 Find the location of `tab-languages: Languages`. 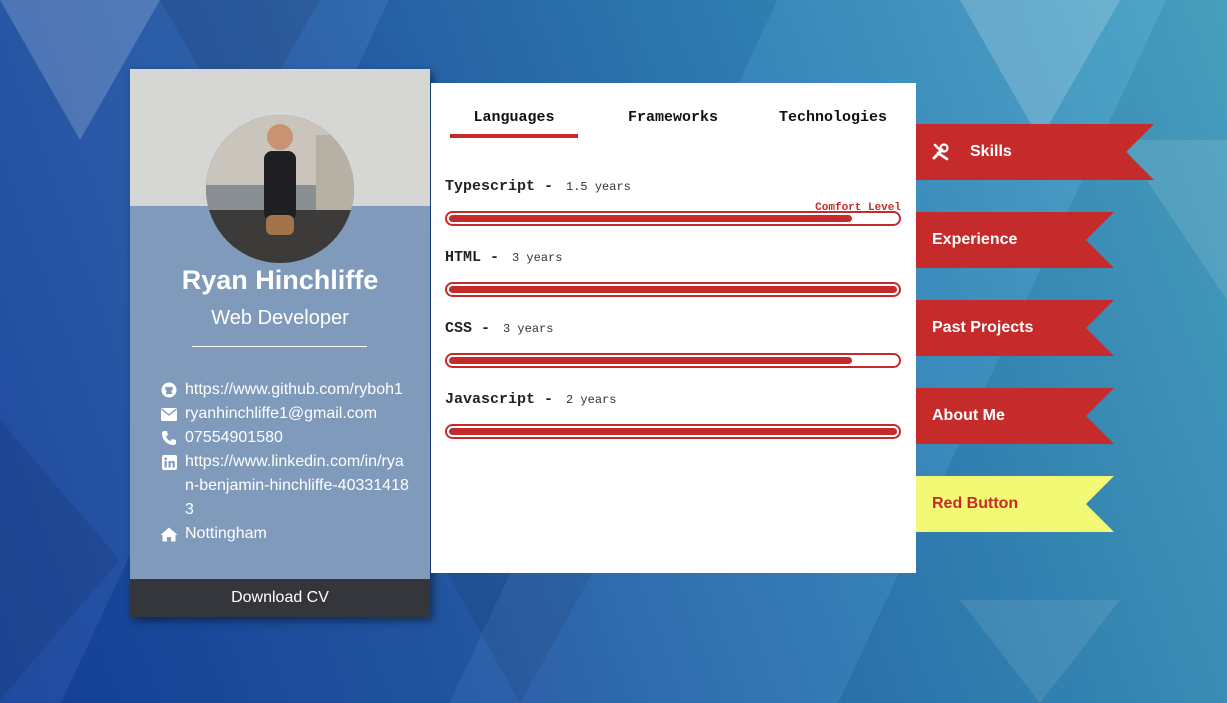

tab-languages: Languages is located at coordinates (514, 123).